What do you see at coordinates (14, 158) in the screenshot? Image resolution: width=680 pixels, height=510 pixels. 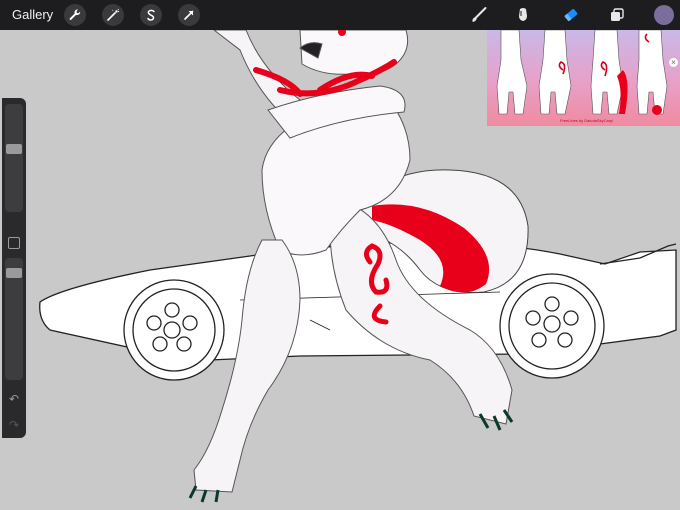 I see `brush-size-slider` at bounding box center [14, 158].